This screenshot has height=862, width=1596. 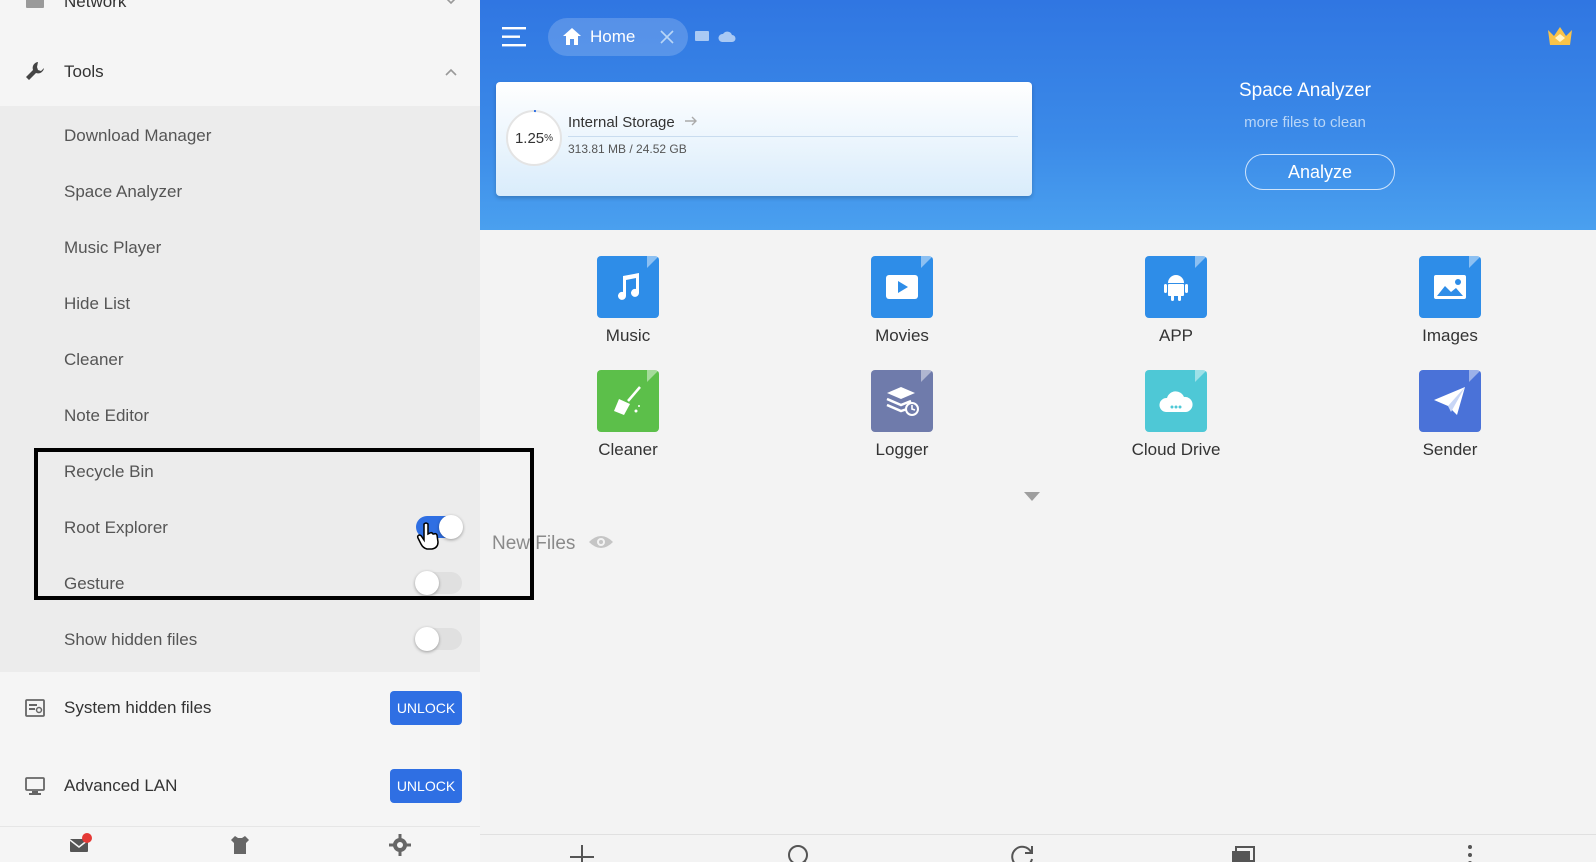 I want to click on gesture-toggle, so click(x=438, y=583).